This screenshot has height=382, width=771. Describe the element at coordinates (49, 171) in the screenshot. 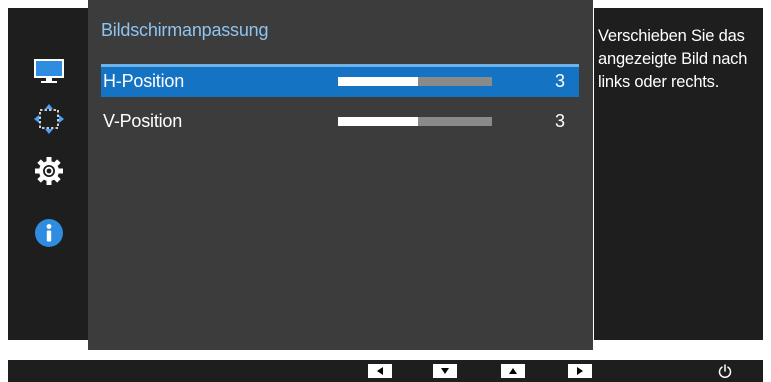

I see `settings-gear-icon` at that location.